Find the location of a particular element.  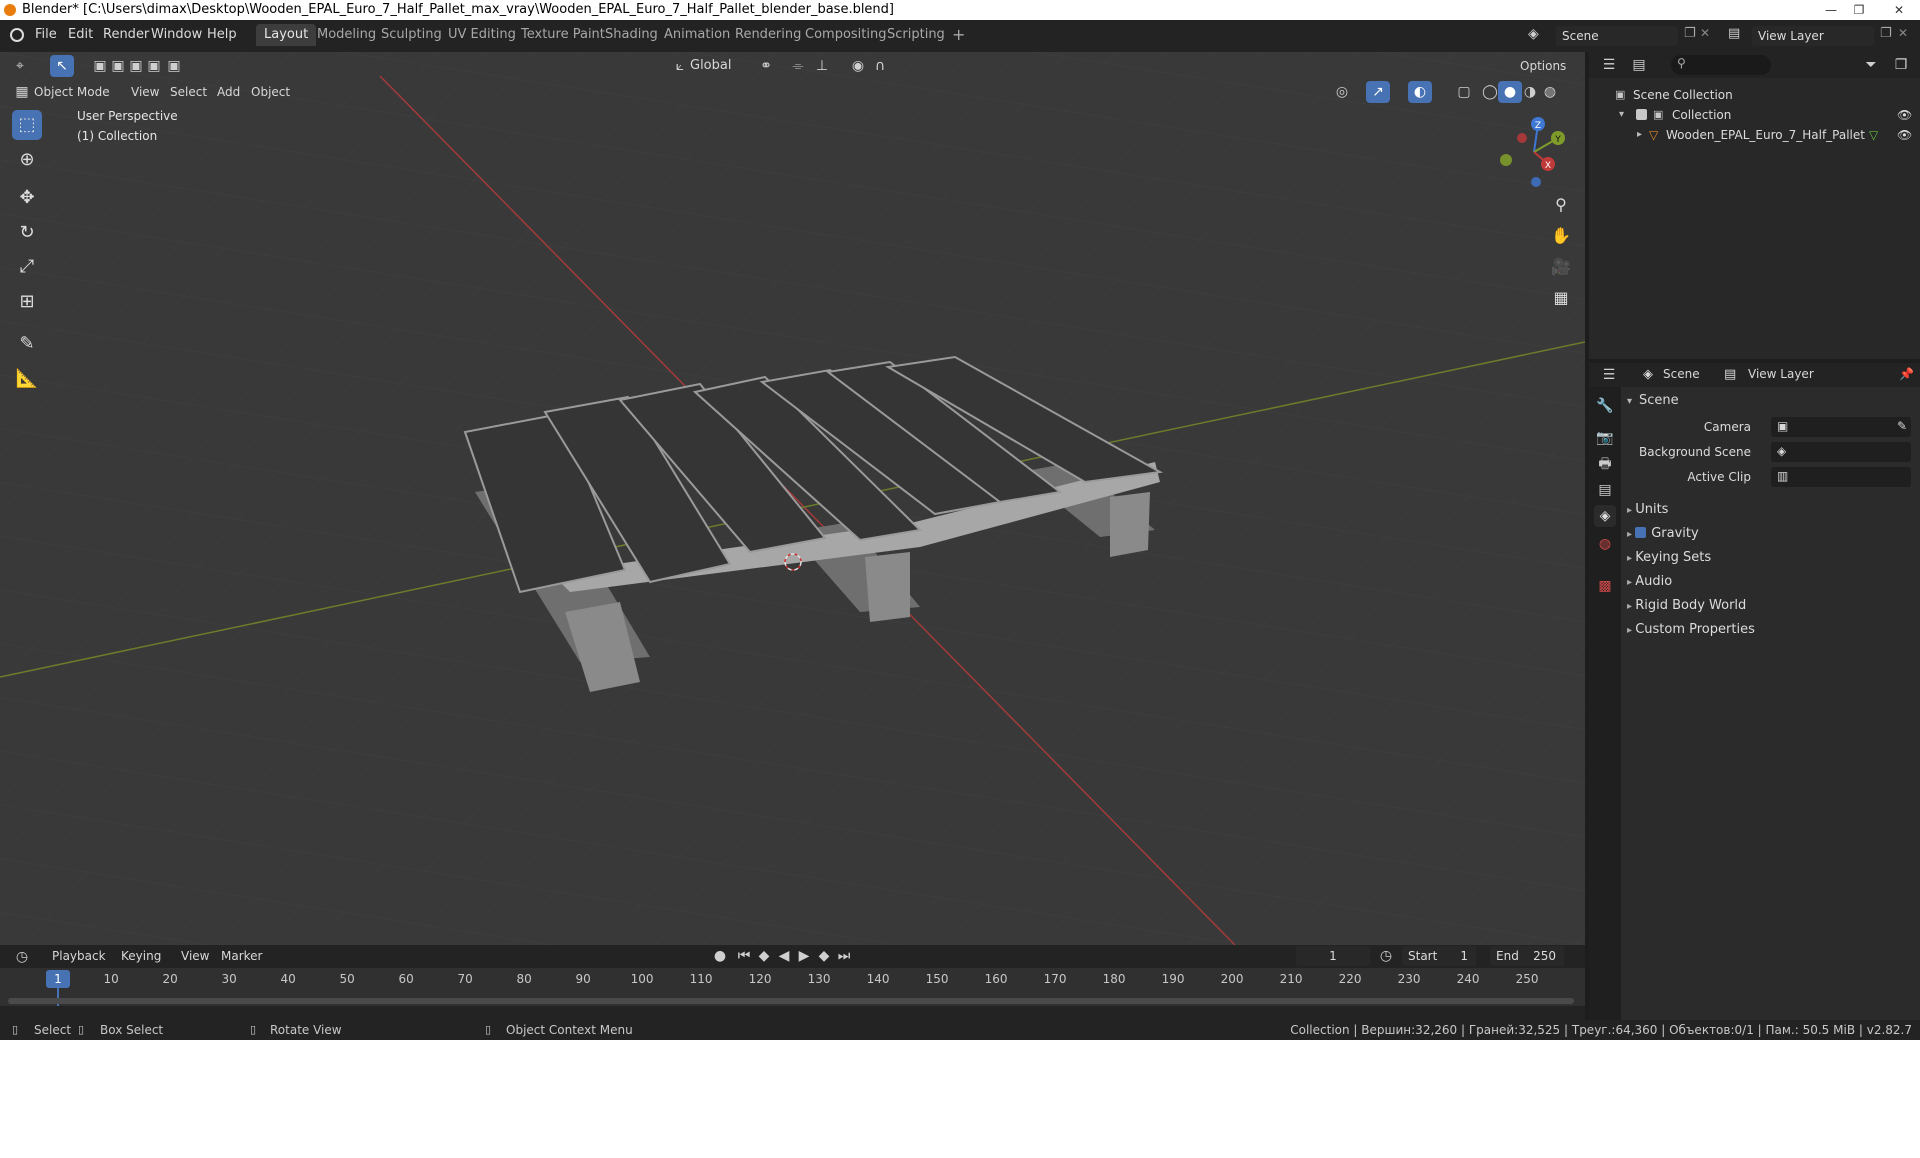

render-tab-icon: 📷 is located at coordinates (1605, 438).